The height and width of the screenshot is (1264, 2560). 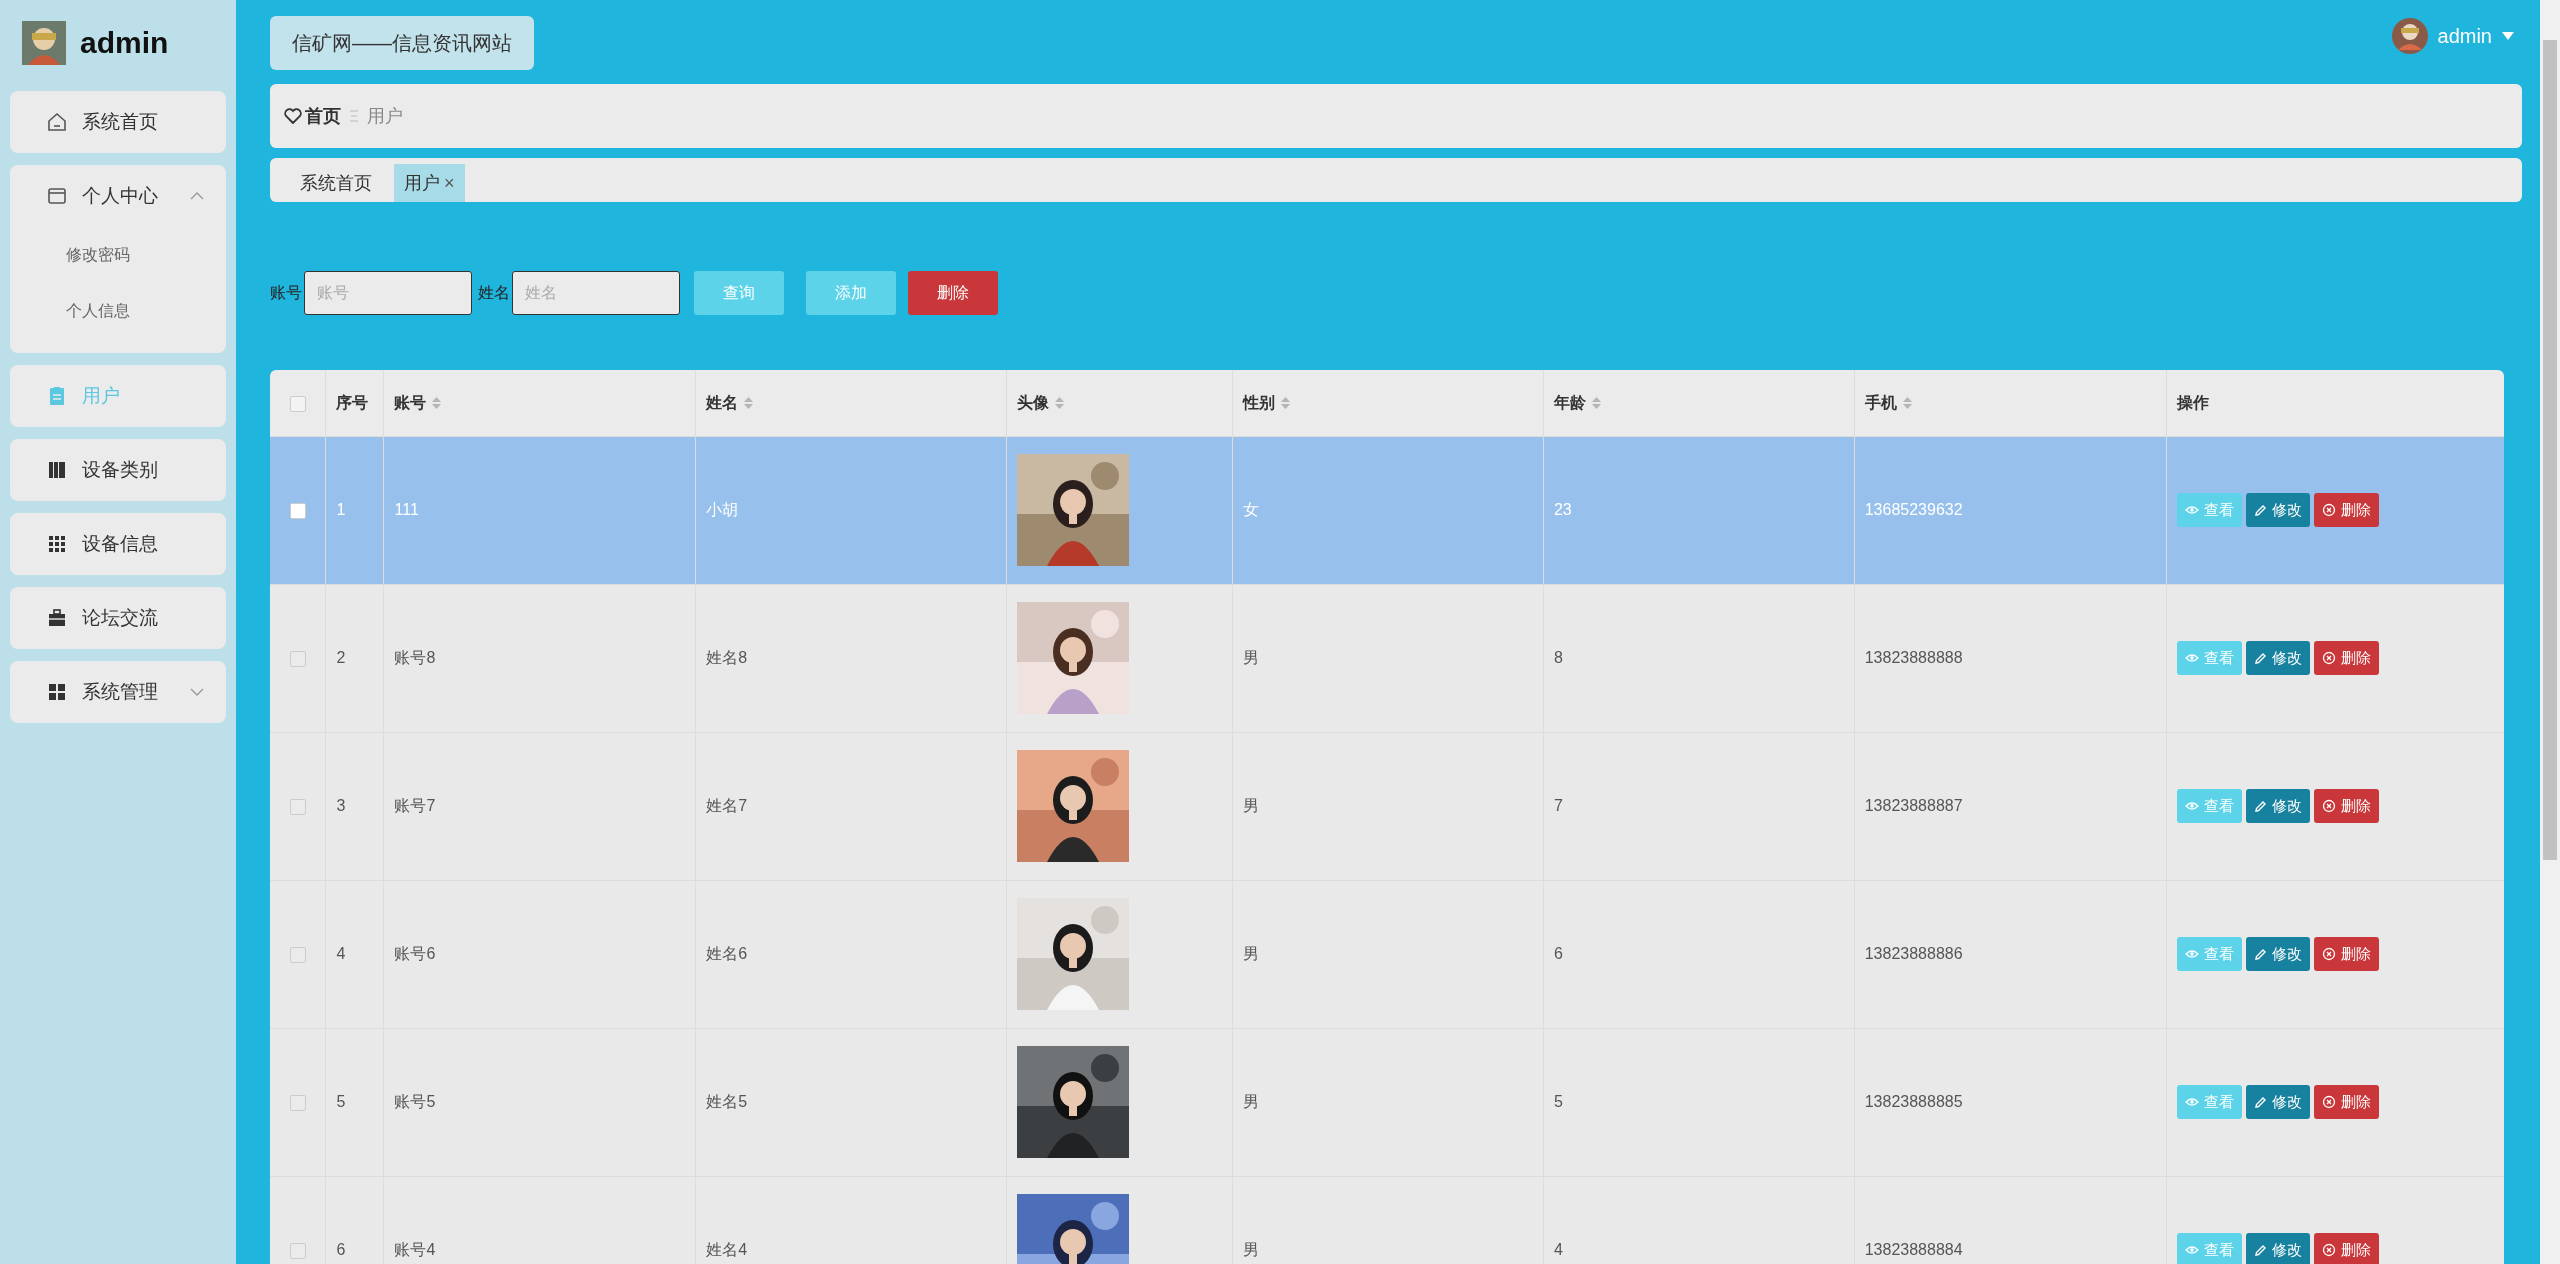 I want to click on sidebar-item: 设备类别, so click(x=118, y=470).